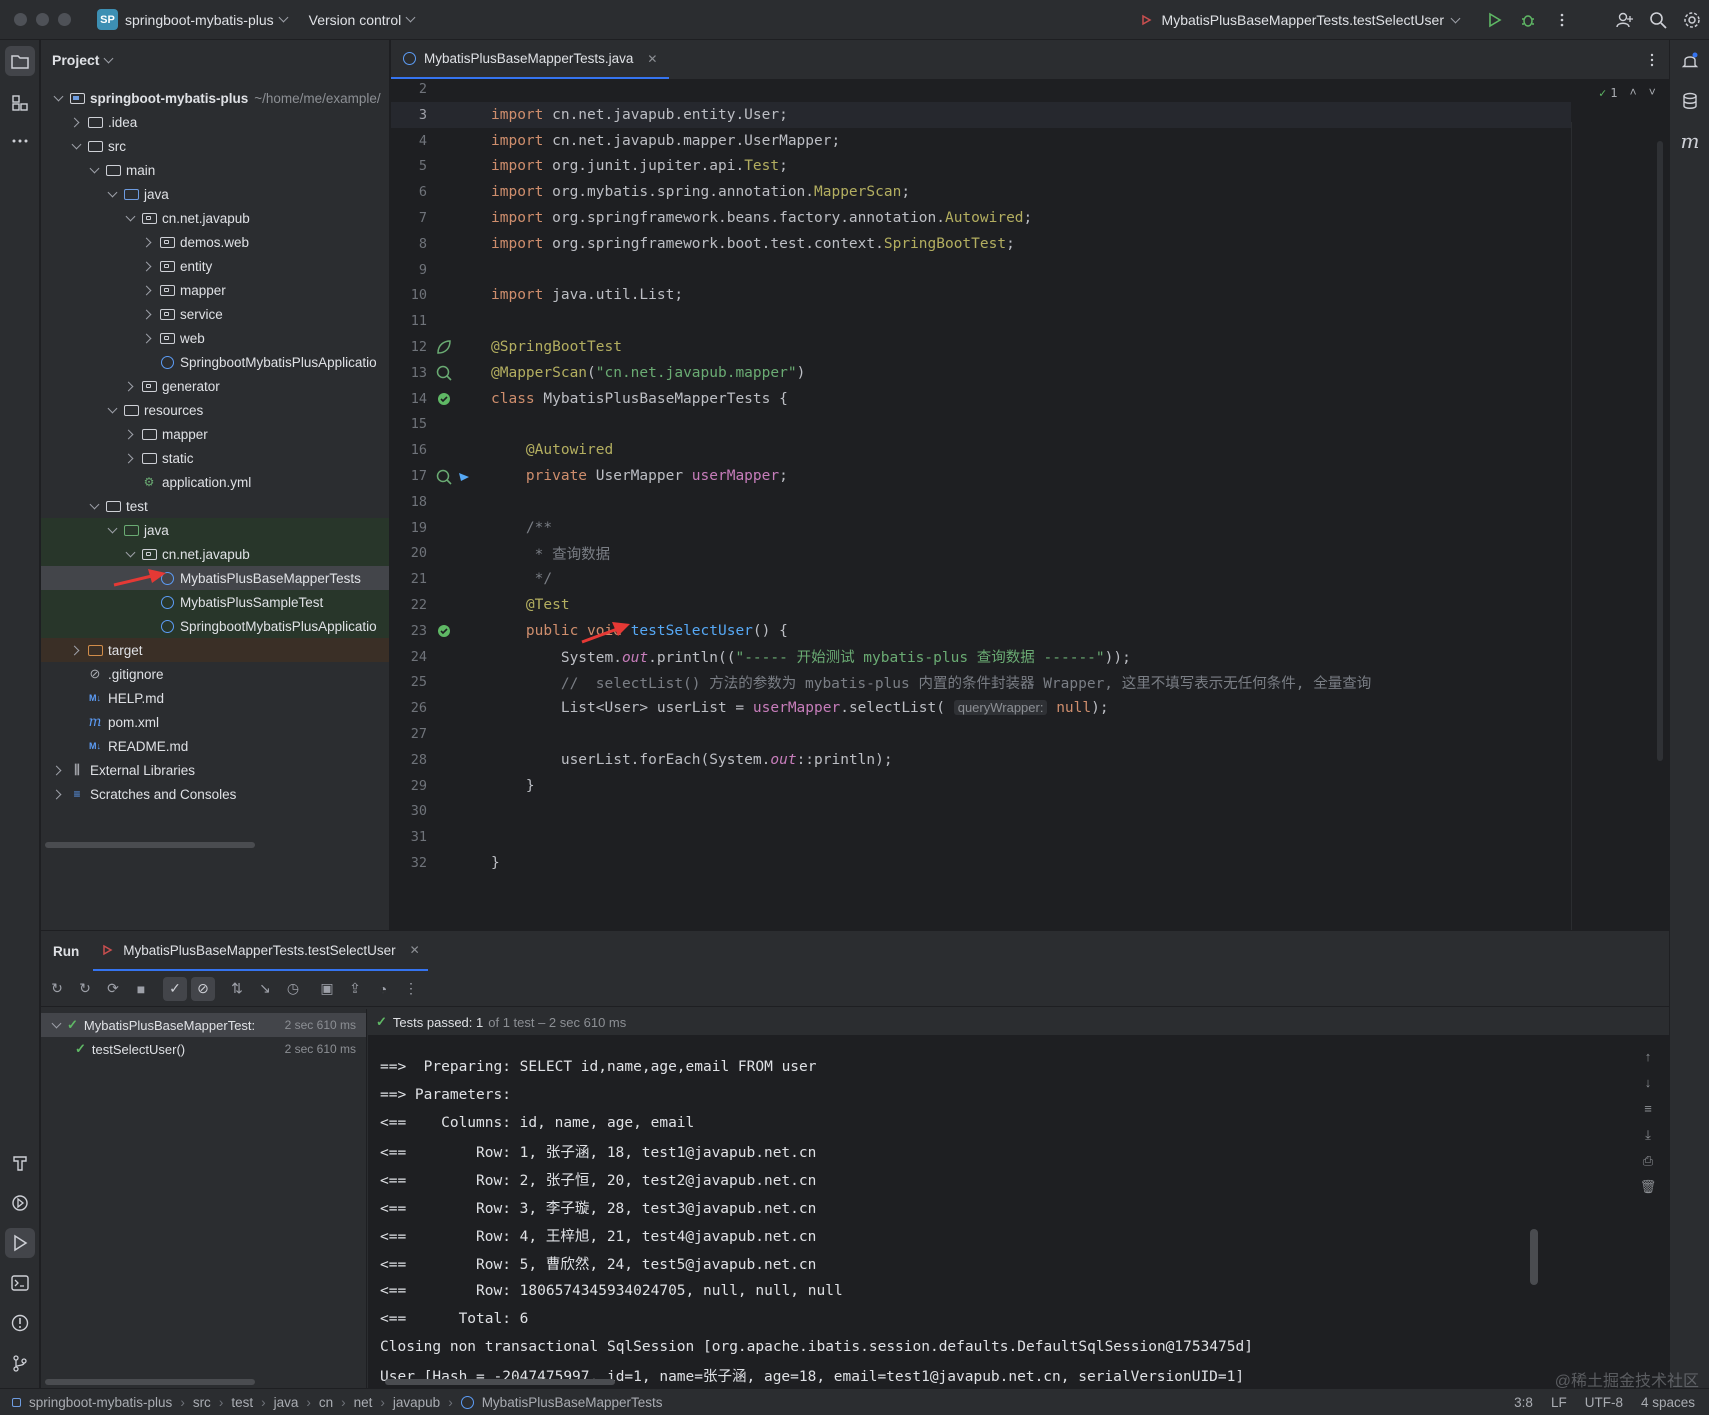 This screenshot has height=1415, width=1709. What do you see at coordinates (215, 482) in the screenshot?
I see `tree-item: ⚙ application.yml` at bounding box center [215, 482].